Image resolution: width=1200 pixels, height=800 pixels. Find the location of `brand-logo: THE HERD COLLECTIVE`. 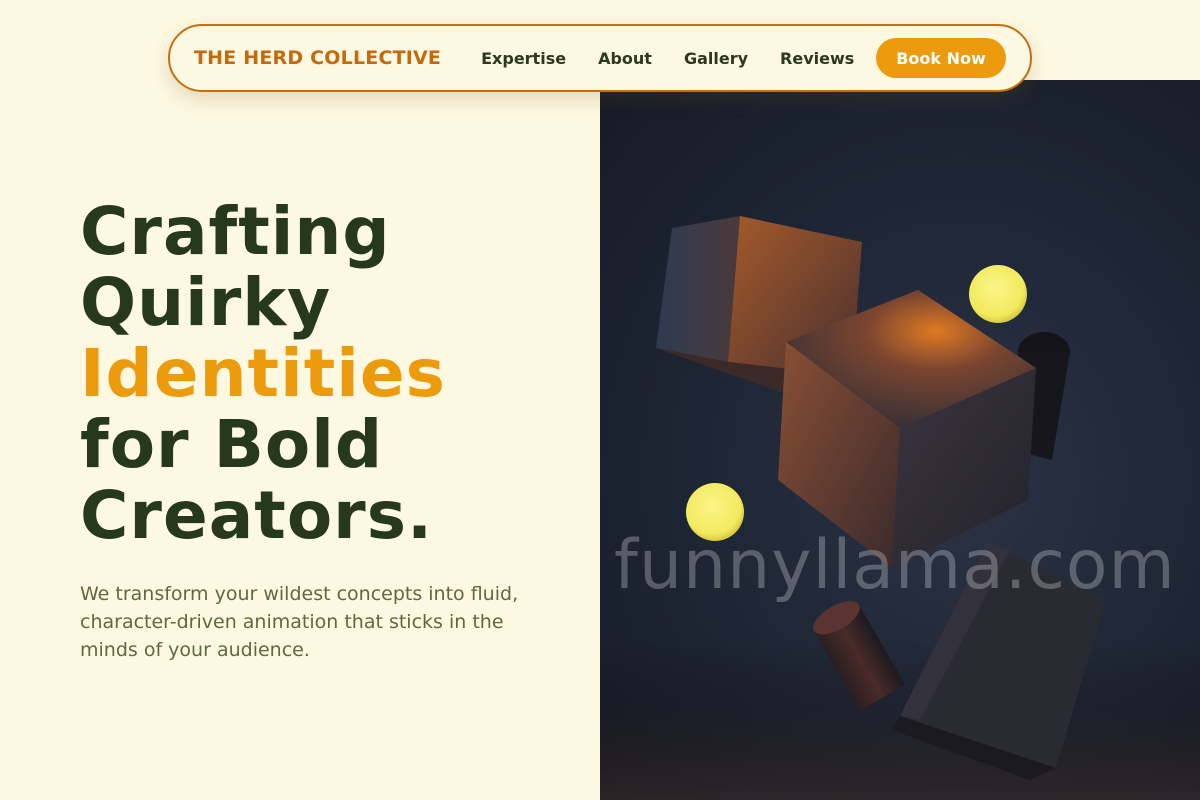

brand-logo: THE HERD COLLECTIVE is located at coordinates (317, 58).